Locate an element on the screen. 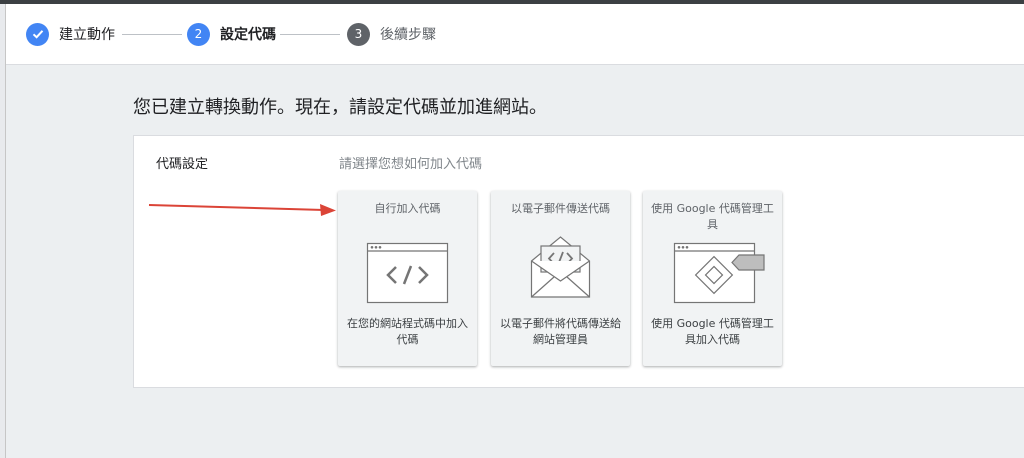  option-install-yourself: 自行加入代碼 在您的網站程式碼中加入代碼 is located at coordinates (407, 278).